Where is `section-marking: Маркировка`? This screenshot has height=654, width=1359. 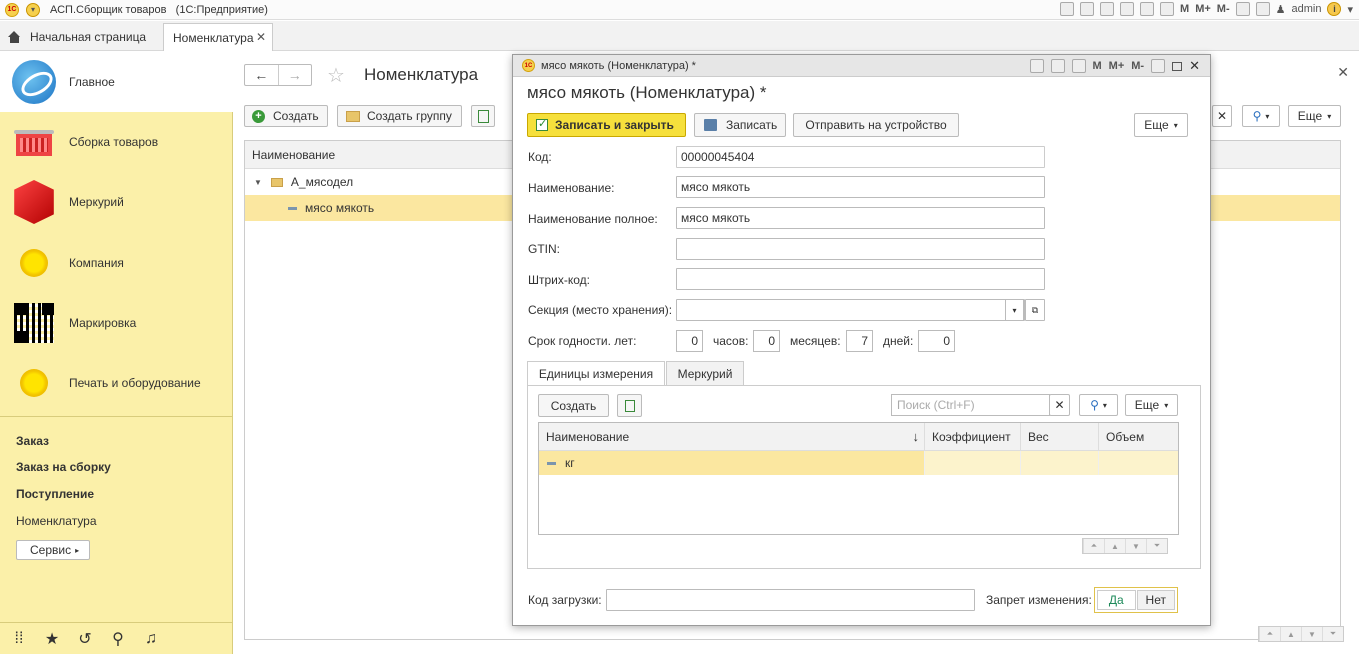 section-marking: Маркировка is located at coordinates (116, 323).